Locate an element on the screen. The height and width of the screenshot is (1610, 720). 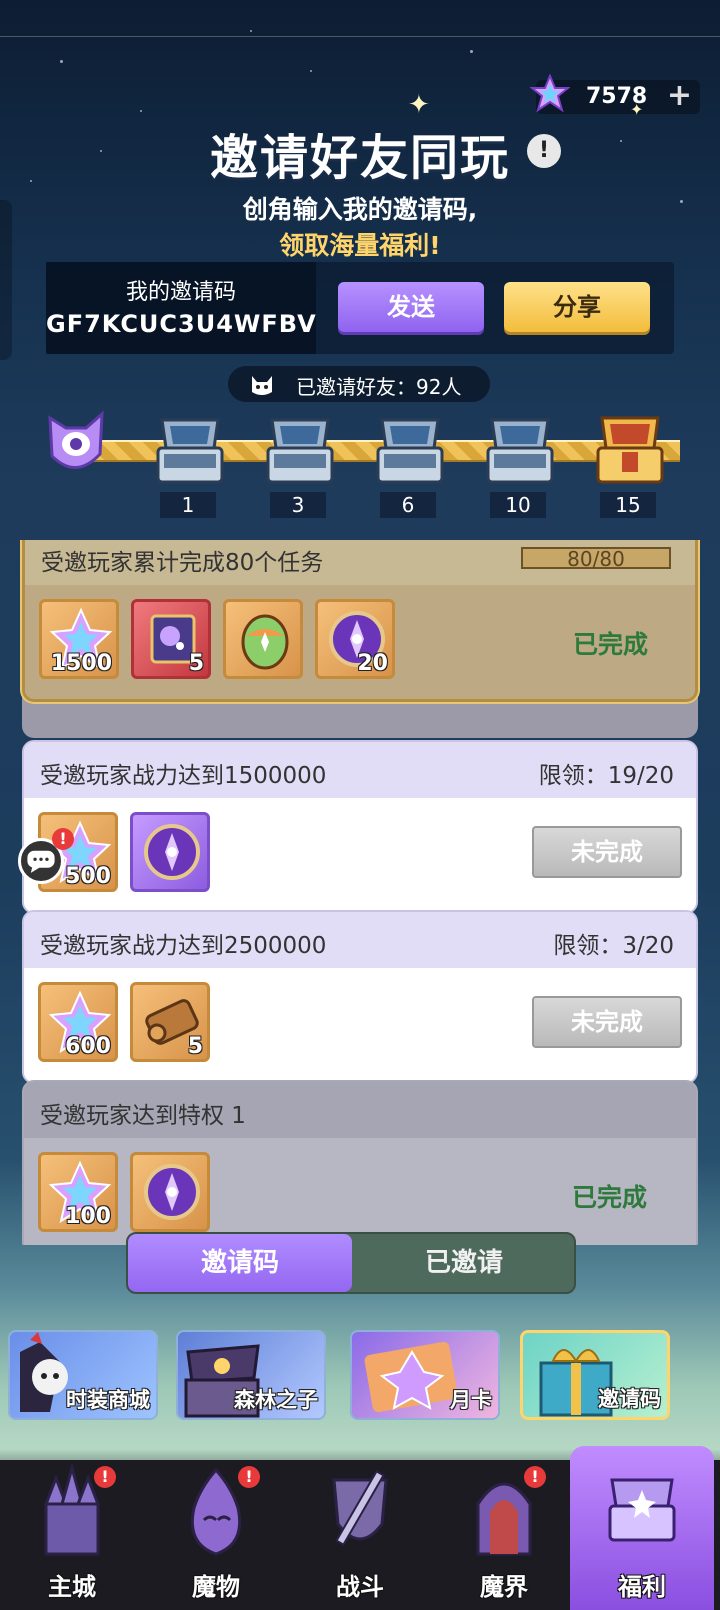
task-card-pinned: 受邀玩家累计完成80个任务 80/80 1500 5 20 已完成 is located at coordinates (360, 621).